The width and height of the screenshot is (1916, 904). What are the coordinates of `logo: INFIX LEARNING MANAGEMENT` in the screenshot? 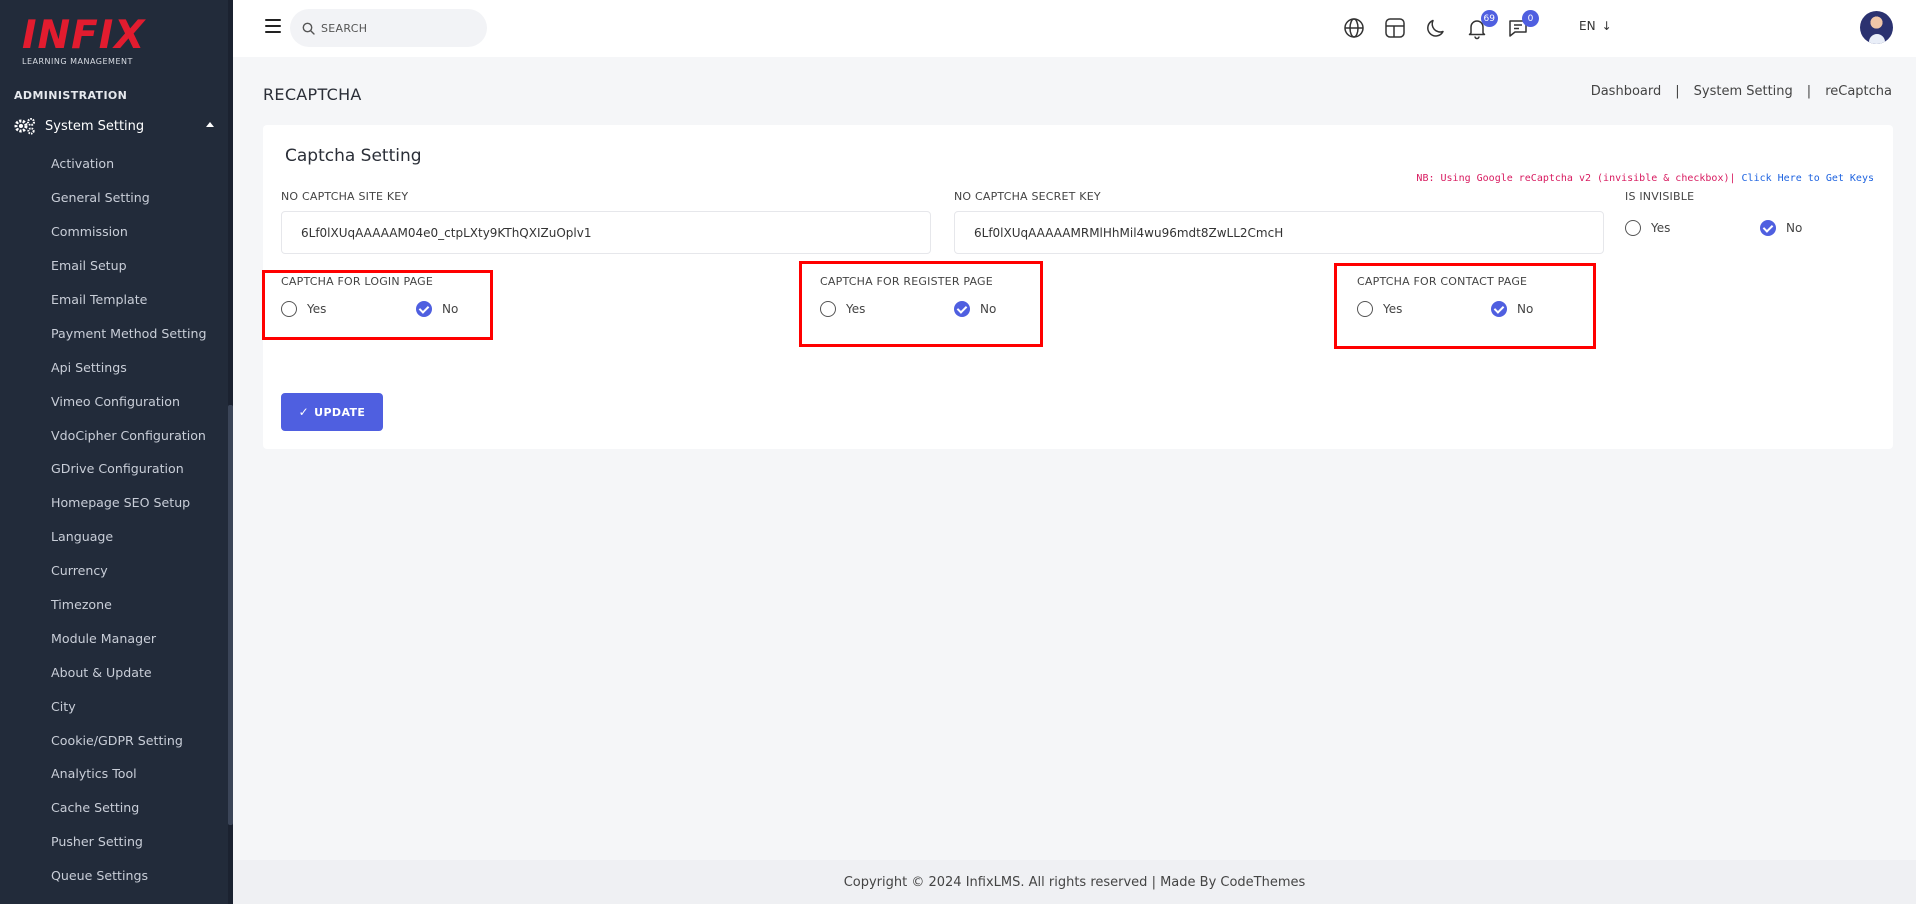 It's located at (84, 40).